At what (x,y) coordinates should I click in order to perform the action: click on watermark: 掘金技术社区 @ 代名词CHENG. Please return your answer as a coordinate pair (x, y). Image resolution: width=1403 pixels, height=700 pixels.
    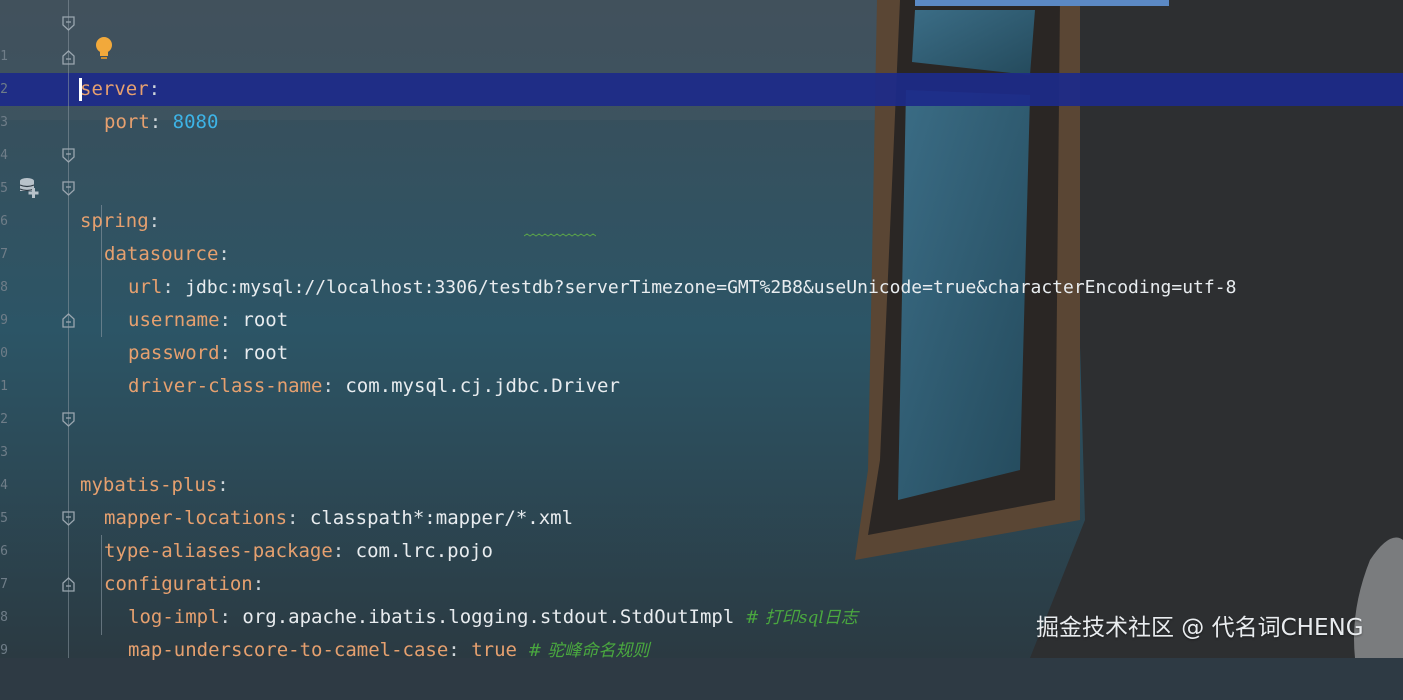
    Looking at the image, I should click on (1200, 628).